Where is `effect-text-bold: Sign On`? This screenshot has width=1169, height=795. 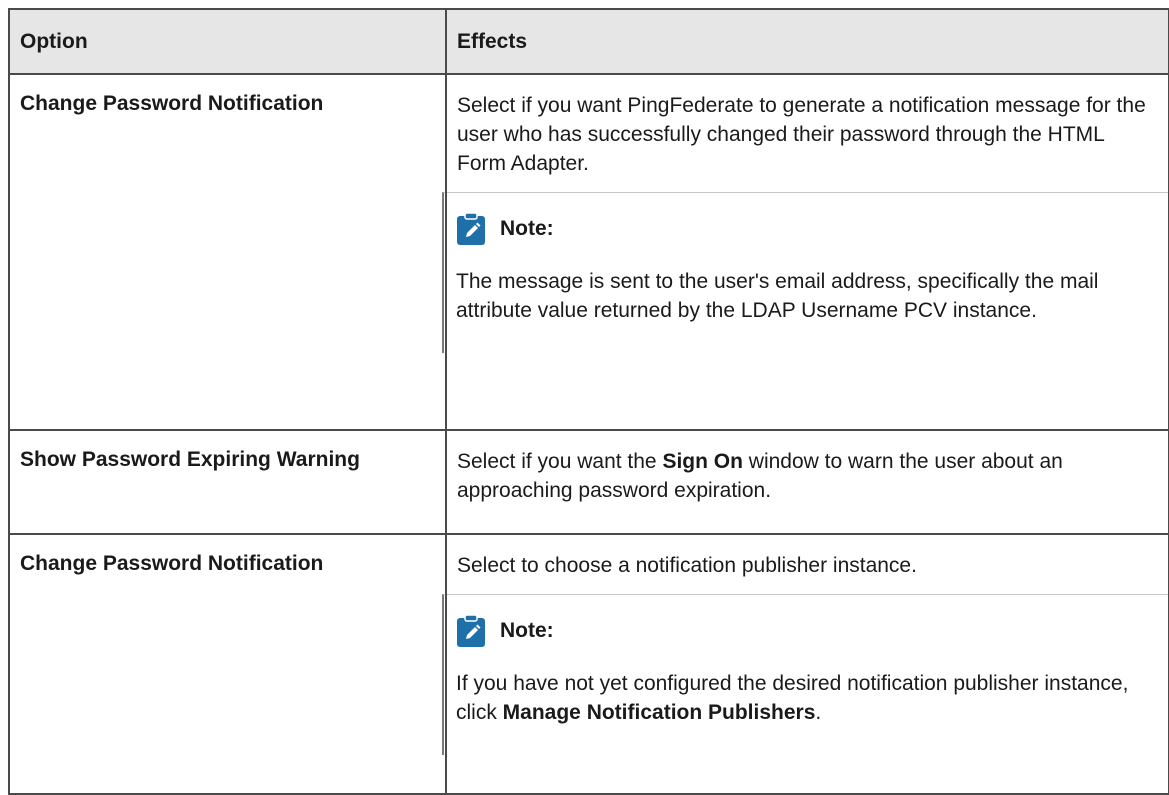 effect-text-bold: Sign On is located at coordinates (702, 461).